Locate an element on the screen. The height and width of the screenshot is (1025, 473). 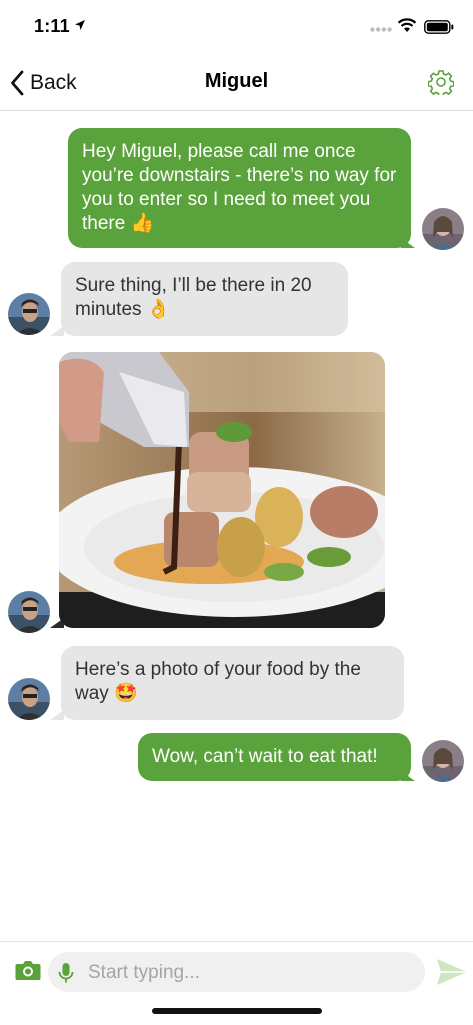
camera-icon is located at coordinates (28, 970).